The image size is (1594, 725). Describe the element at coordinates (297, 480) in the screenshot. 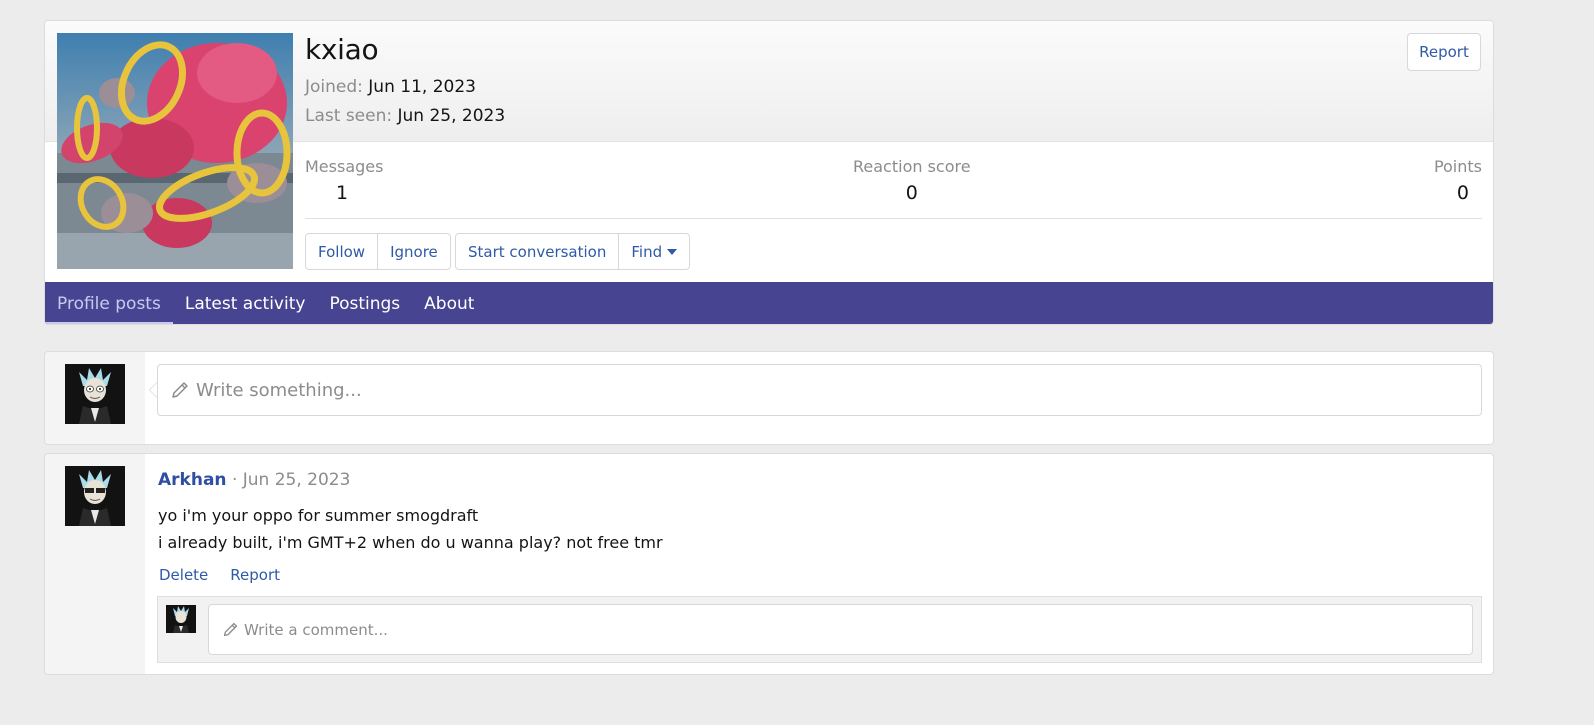

I see `post-date-link: Jun 25, 2023` at that location.